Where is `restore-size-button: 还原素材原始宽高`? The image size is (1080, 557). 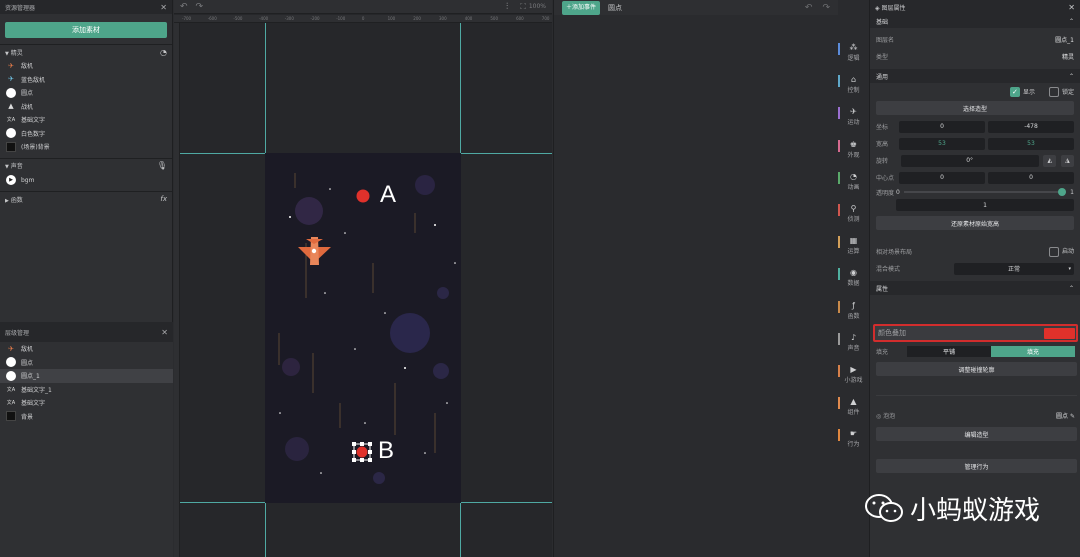
restore-size-button: 还原素材原始宽高 is located at coordinates (975, 223).